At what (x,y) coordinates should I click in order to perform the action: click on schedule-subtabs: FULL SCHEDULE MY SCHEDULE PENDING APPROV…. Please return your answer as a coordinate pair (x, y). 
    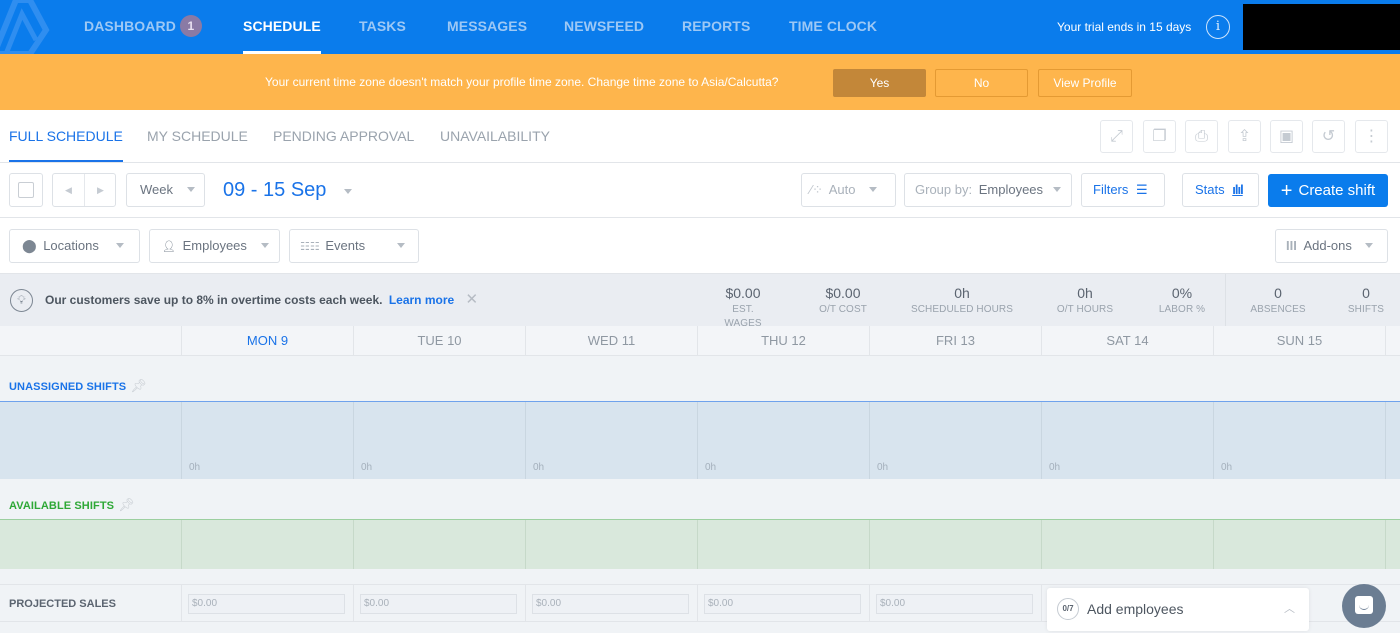
    Looking at the image, I should click on (700, 136).